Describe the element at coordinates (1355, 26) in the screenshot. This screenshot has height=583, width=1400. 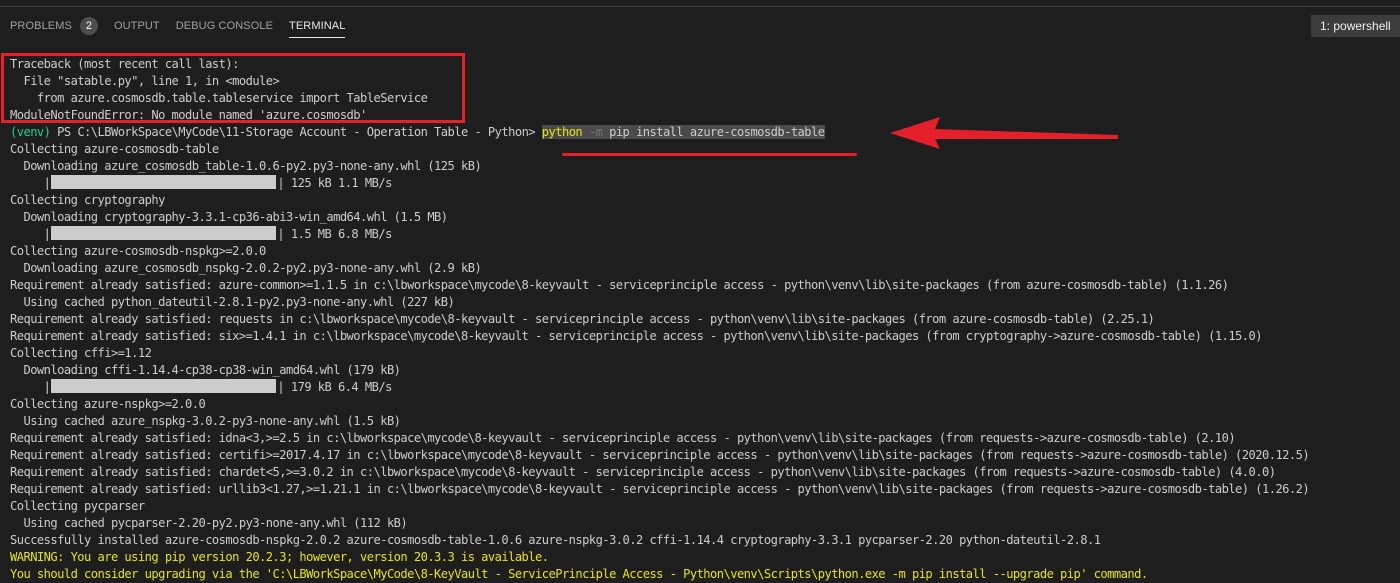
I see `terminal-instance-dropdown: 1: powershell` at that location.